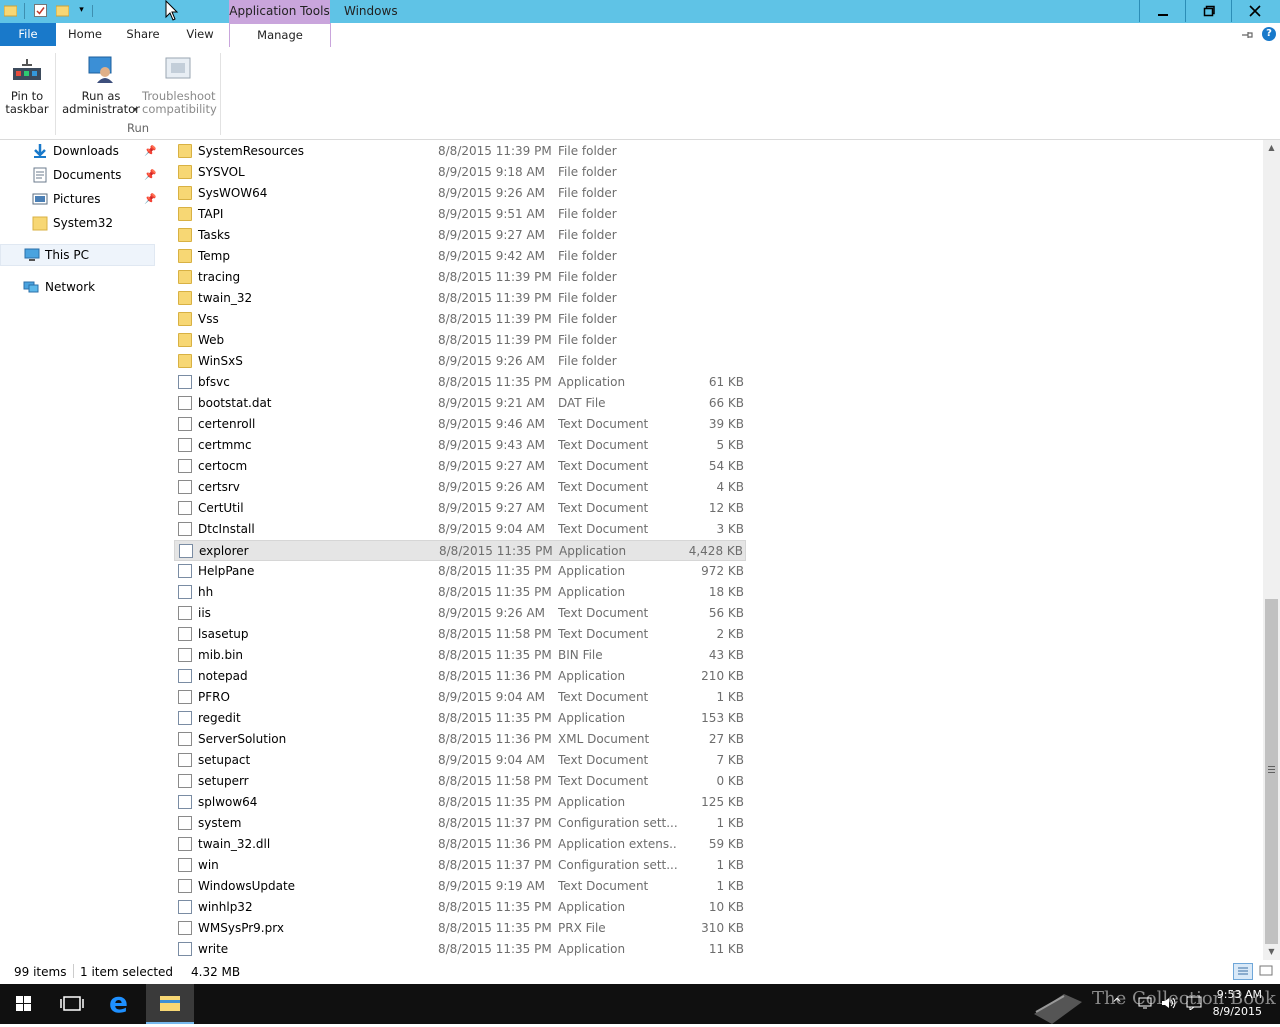  I want to click on file-row: PFRO 8/9/2015 9:04 AM Text Document 1 KB, so click(460, 697).